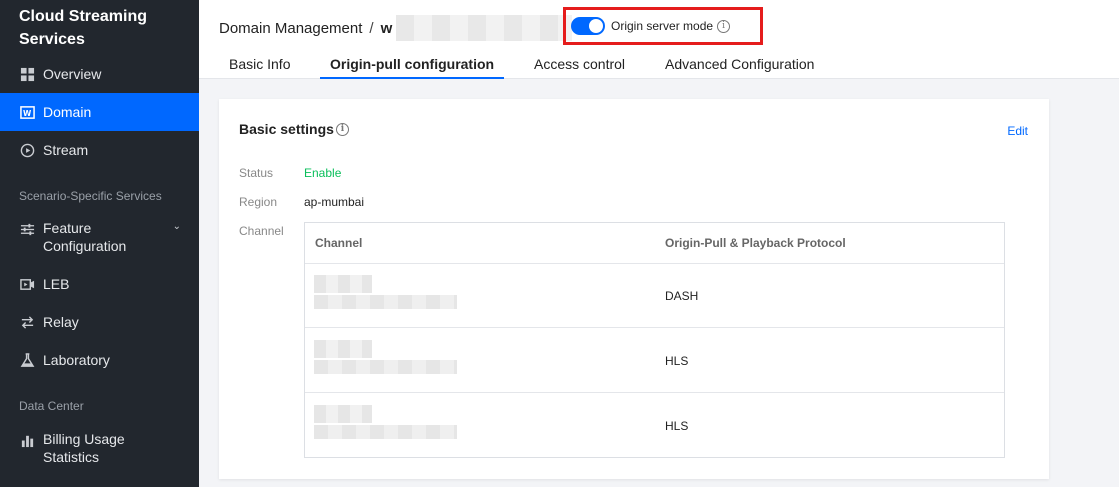  I want to click on sidebar-item-billing-usage-statistics: Billing Usage Statistics, so click(99, 449).